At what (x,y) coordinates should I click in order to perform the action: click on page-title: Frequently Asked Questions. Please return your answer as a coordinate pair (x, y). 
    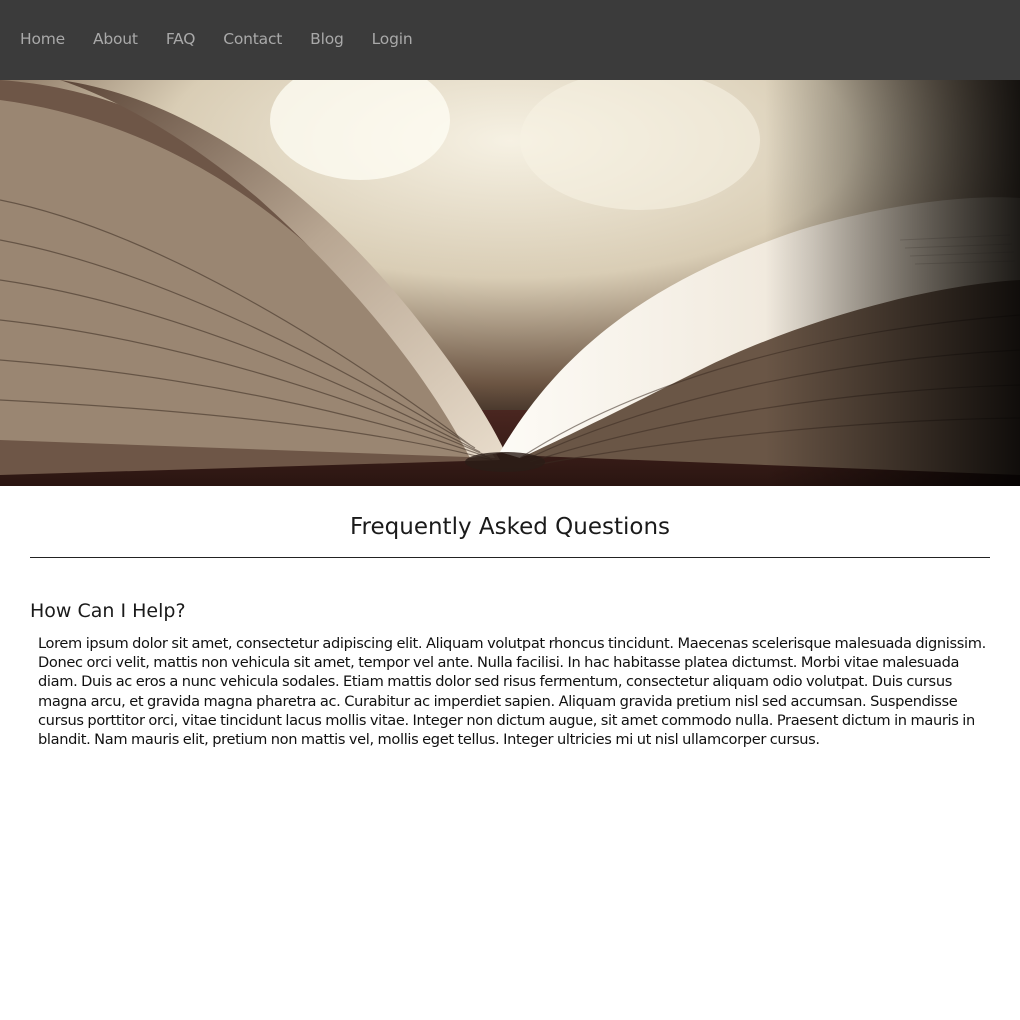
    Looking at the image, I should click on (510, 527).